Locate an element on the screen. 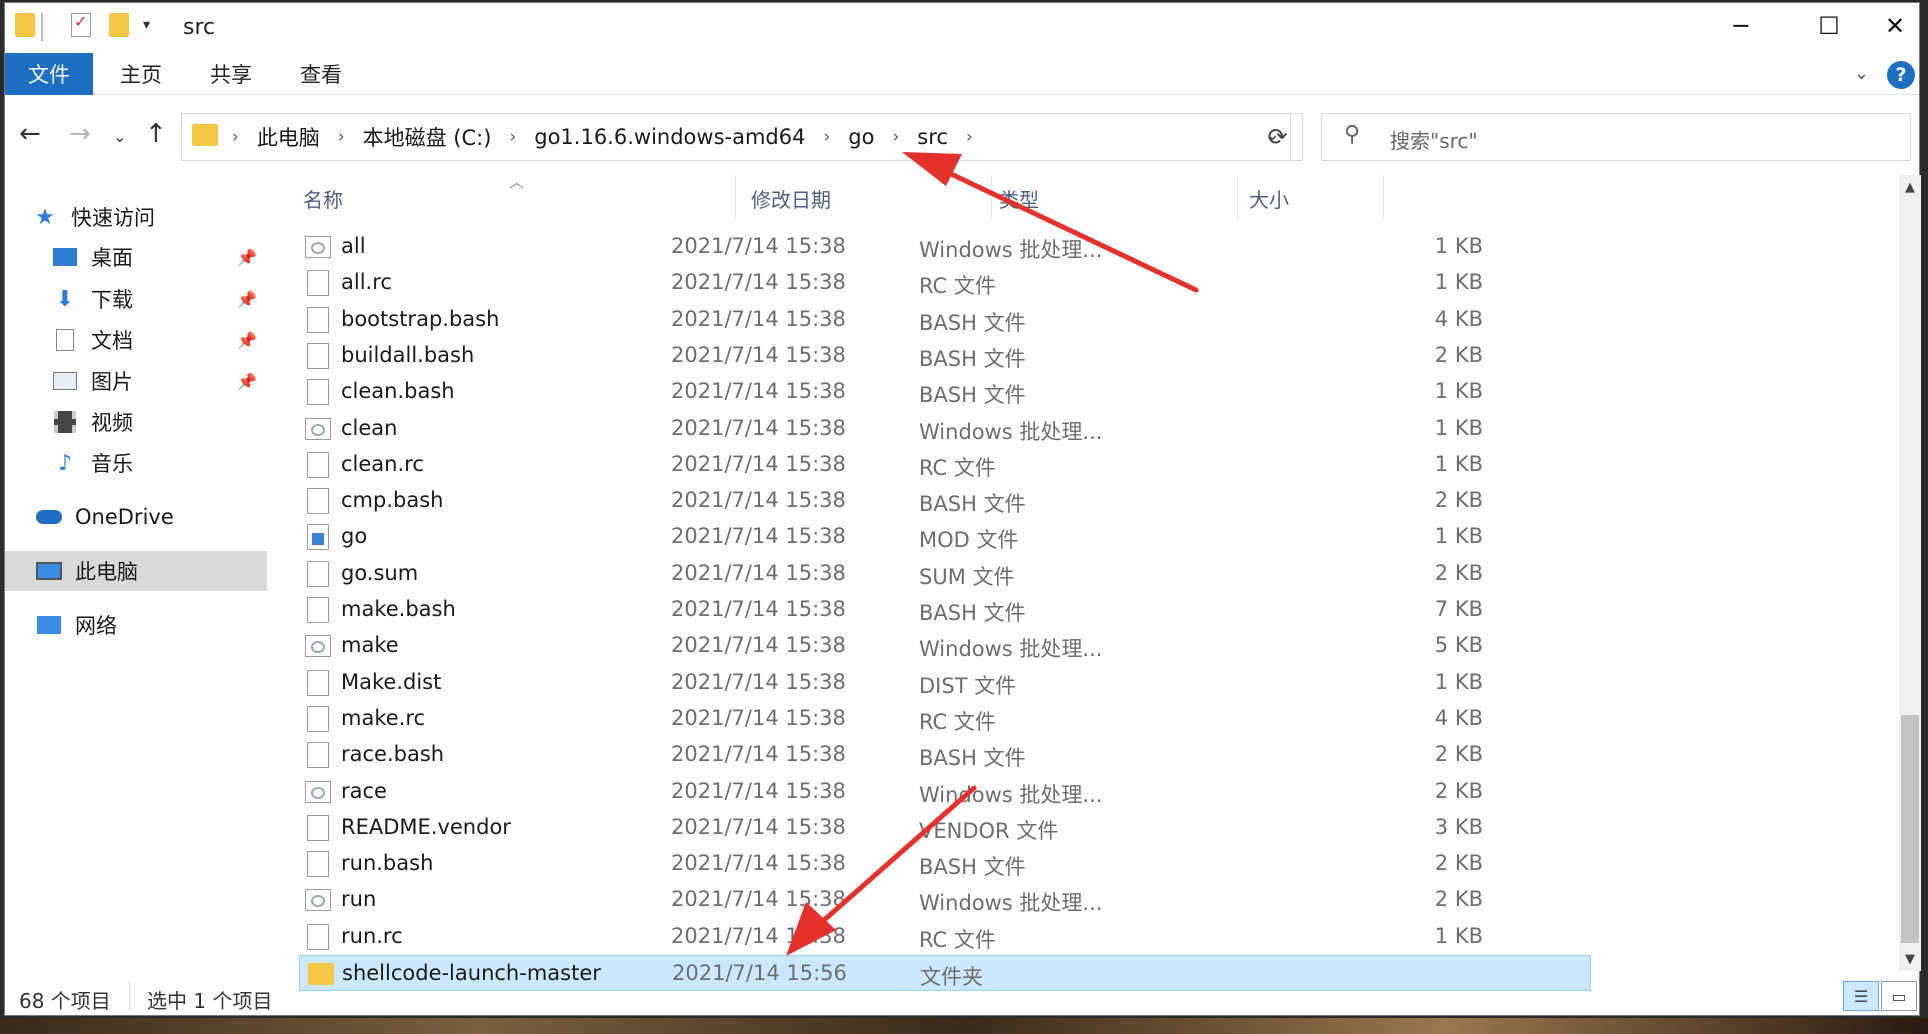 The height and width of the screenshot is (1034, 1928). recent-locations-icon: ⌄ is located at coordinates (119, 136).